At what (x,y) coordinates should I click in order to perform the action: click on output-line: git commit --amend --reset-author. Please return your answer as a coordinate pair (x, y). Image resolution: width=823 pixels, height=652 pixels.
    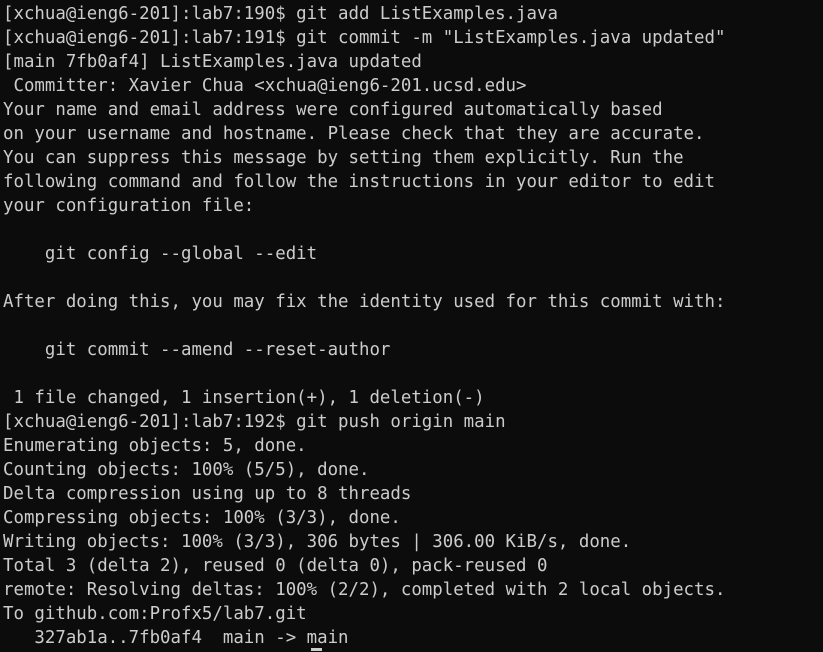
    Looking at the image, I should click on (197, 350).